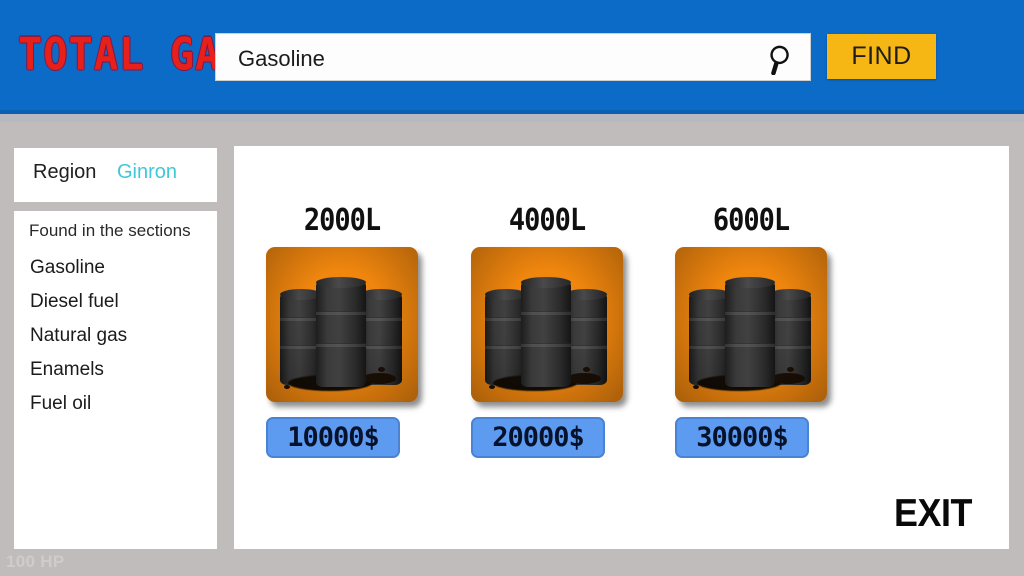 Image resolution: width=1024 pixels, height=576 pixels. I want to click on region-card: Region Ginron, so click(115, 175).